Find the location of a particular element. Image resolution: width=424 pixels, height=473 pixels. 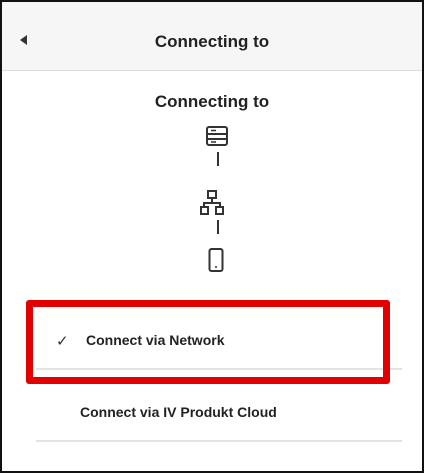

network-icon is located at coordinates (212, 202).